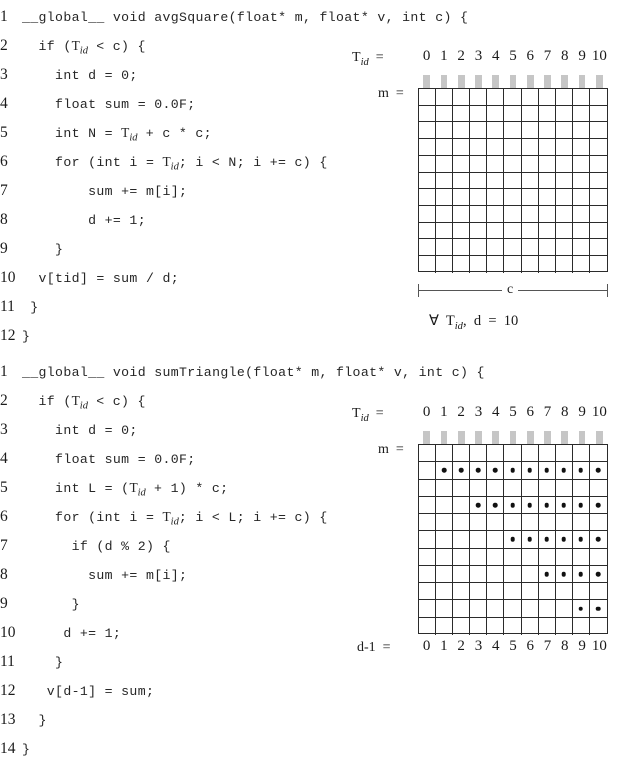 Image resolution: width=621 pixels, height=764 pixels. Describe the element at coordinates (200, 277) in the screenshot. I see `code-line: 10 v[tid] = sum / d;` at that location.